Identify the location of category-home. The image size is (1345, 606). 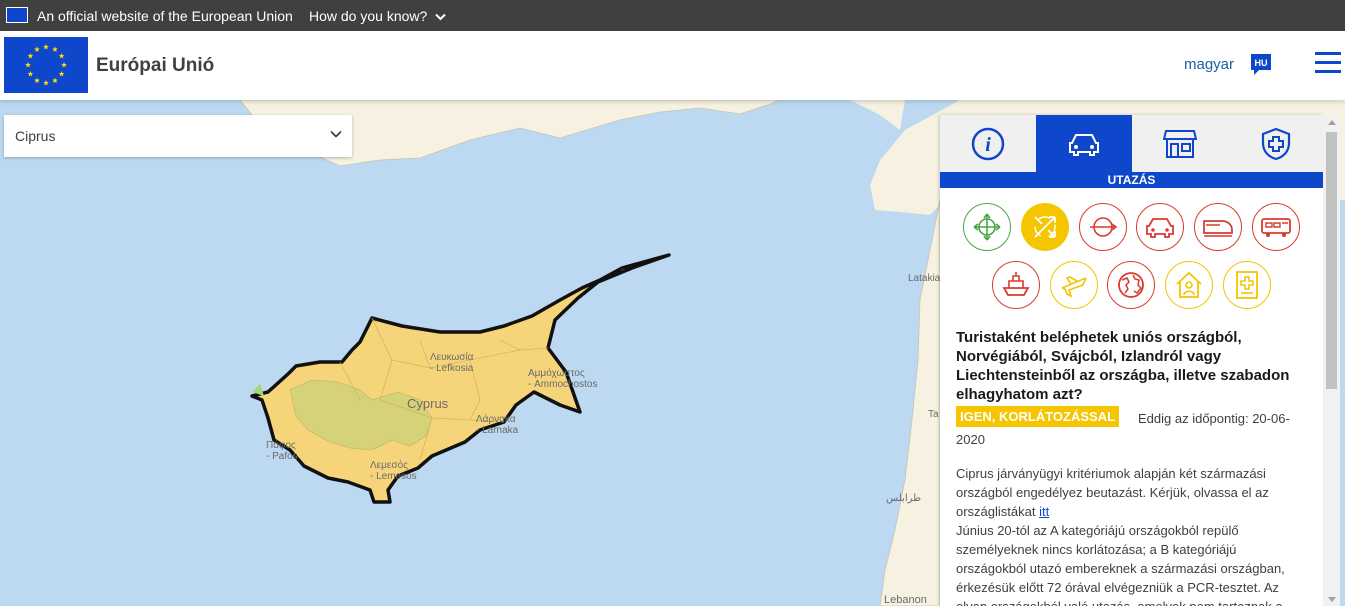
(1189, 285).